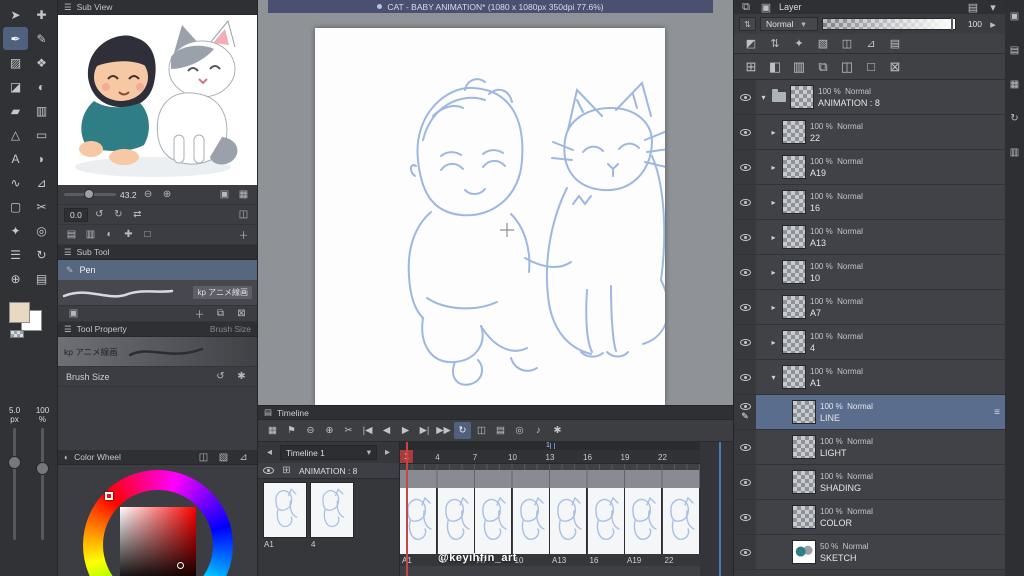 This screenshot has width=1024, height=576. What do you see at coordinates (310, 430) in the screenshot?
I see `timeline-zoom-out-button: ⊖` at bounding box center [310, 430].